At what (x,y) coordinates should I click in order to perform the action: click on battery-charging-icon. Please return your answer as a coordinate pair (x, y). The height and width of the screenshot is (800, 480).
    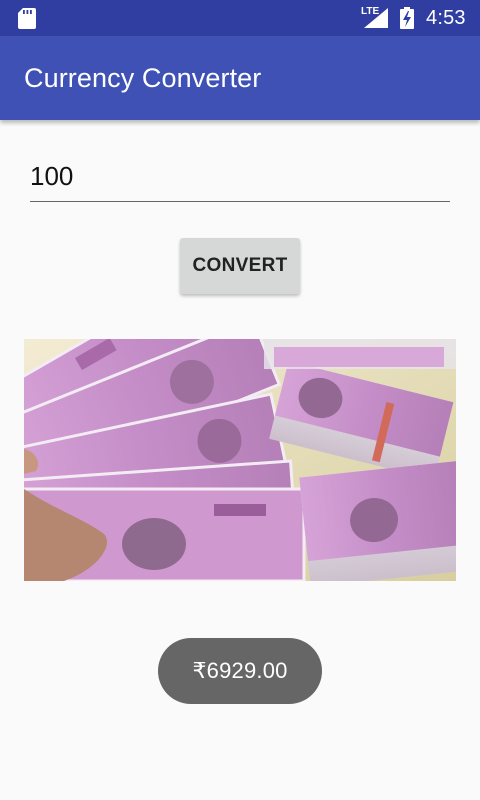
    Looking at the image, I should click on (407, 18).